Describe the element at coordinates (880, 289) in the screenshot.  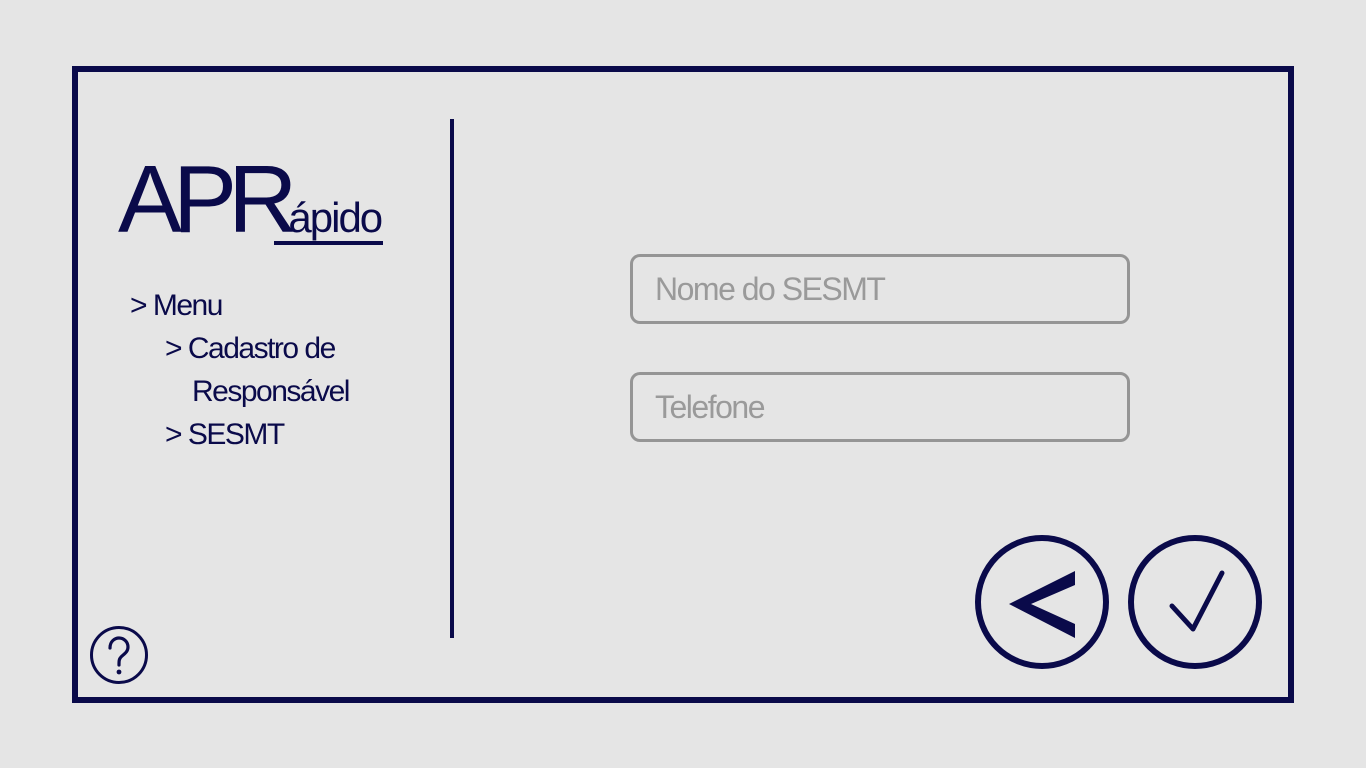
I see `nome-sesmt-input` at that location.